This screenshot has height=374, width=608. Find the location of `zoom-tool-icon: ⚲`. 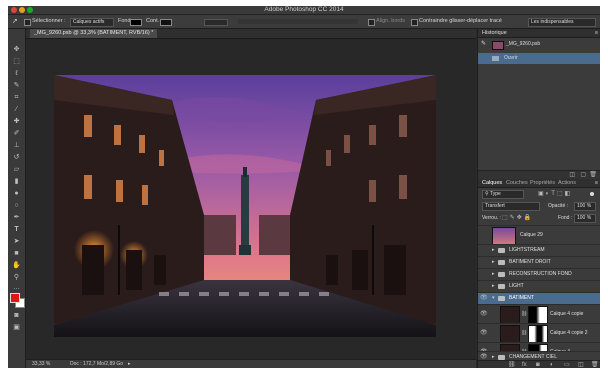

zoom-tool-icon: ⚲ is located at coordinates (16, 277).